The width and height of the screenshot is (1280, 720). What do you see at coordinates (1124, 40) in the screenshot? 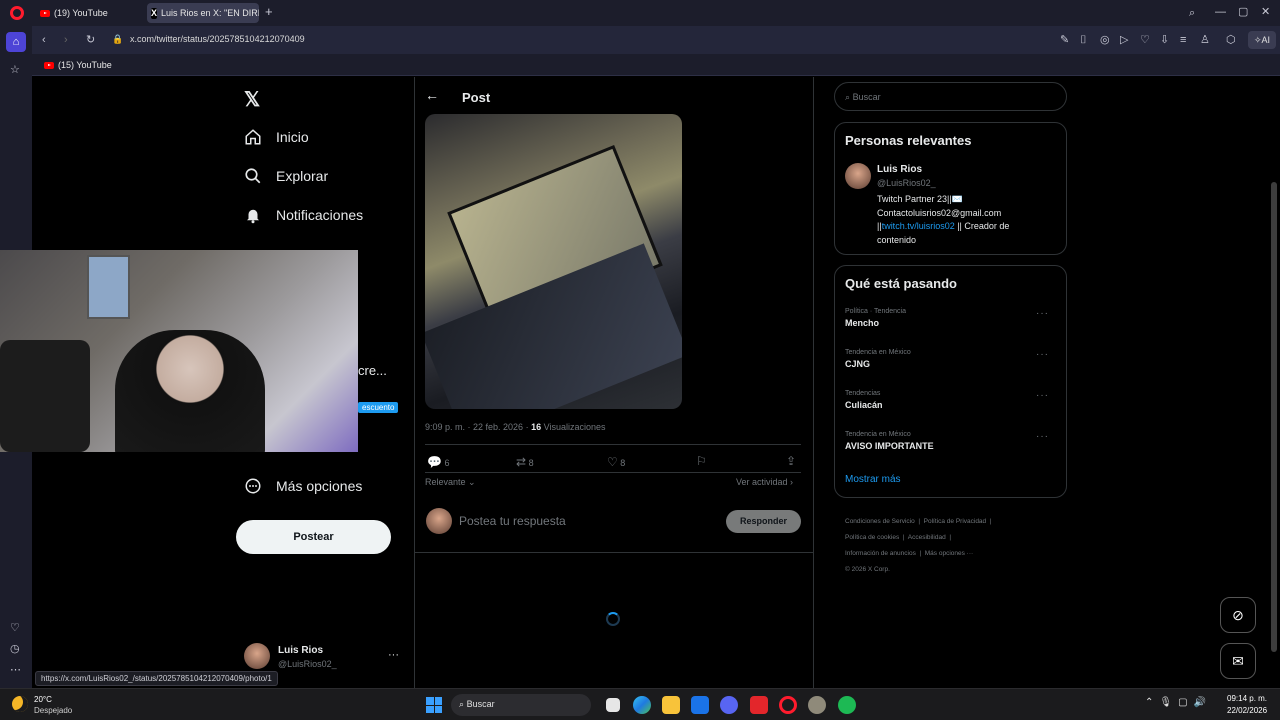
I see `play-icon: ▷` at bounding box center [1124, 40].